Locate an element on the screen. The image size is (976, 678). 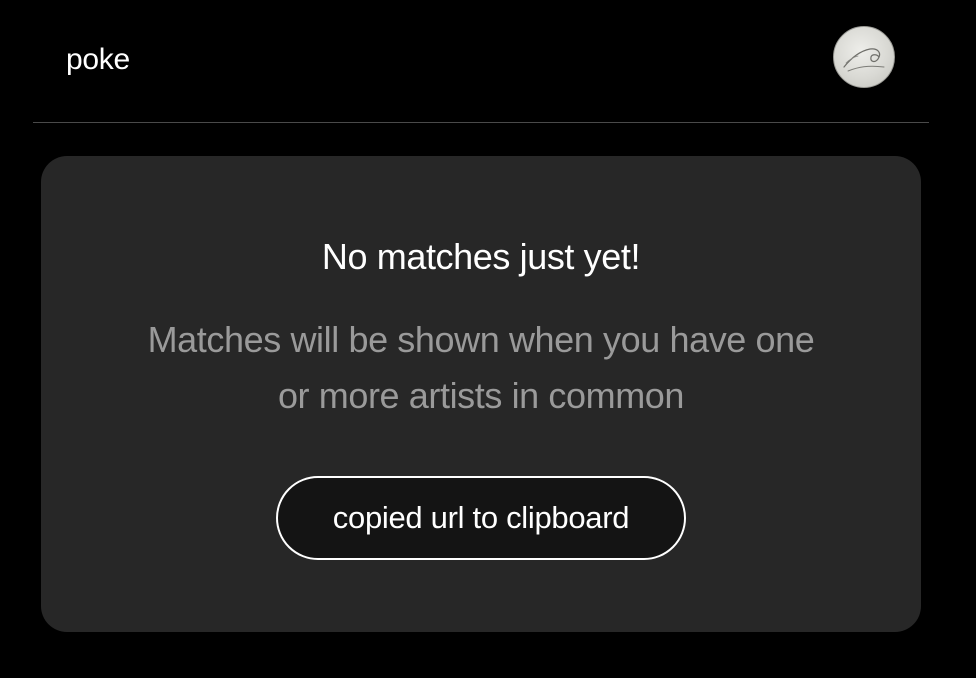
wave-sketch-icon is located at coordinates (864, 60).